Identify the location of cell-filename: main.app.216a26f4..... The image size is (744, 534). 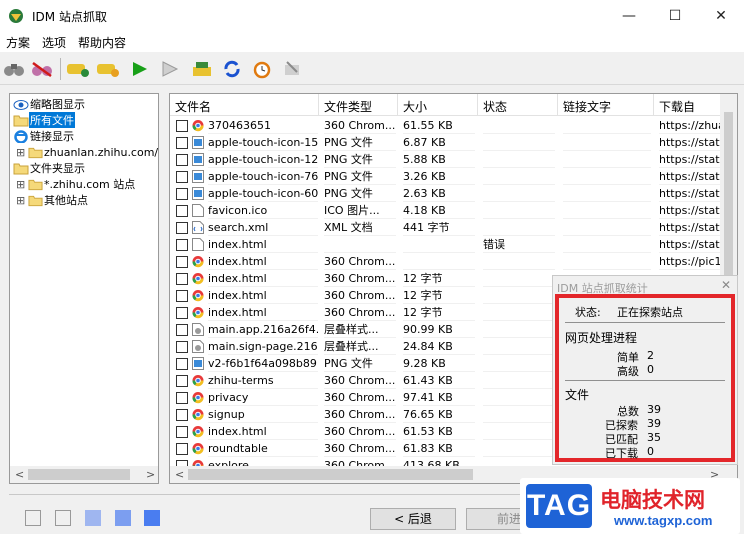
(263, 330).